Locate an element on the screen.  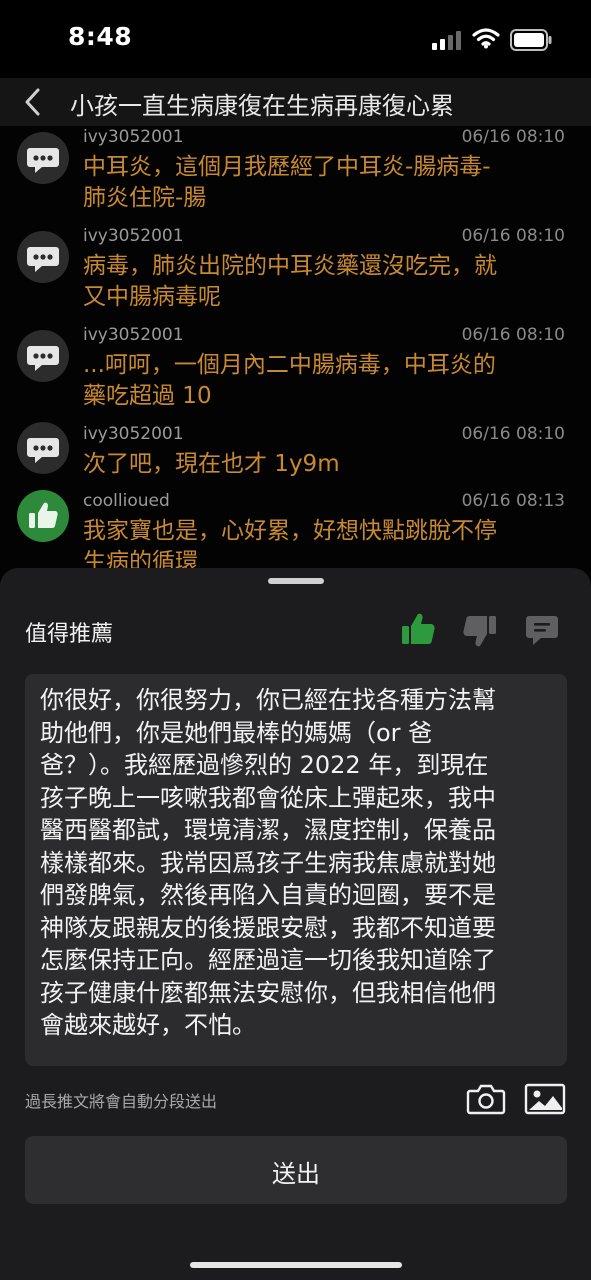
input-line: 樣樣都來。我常因爲孩子生病我焦慮就對她 is located at coordinates (268, 862).